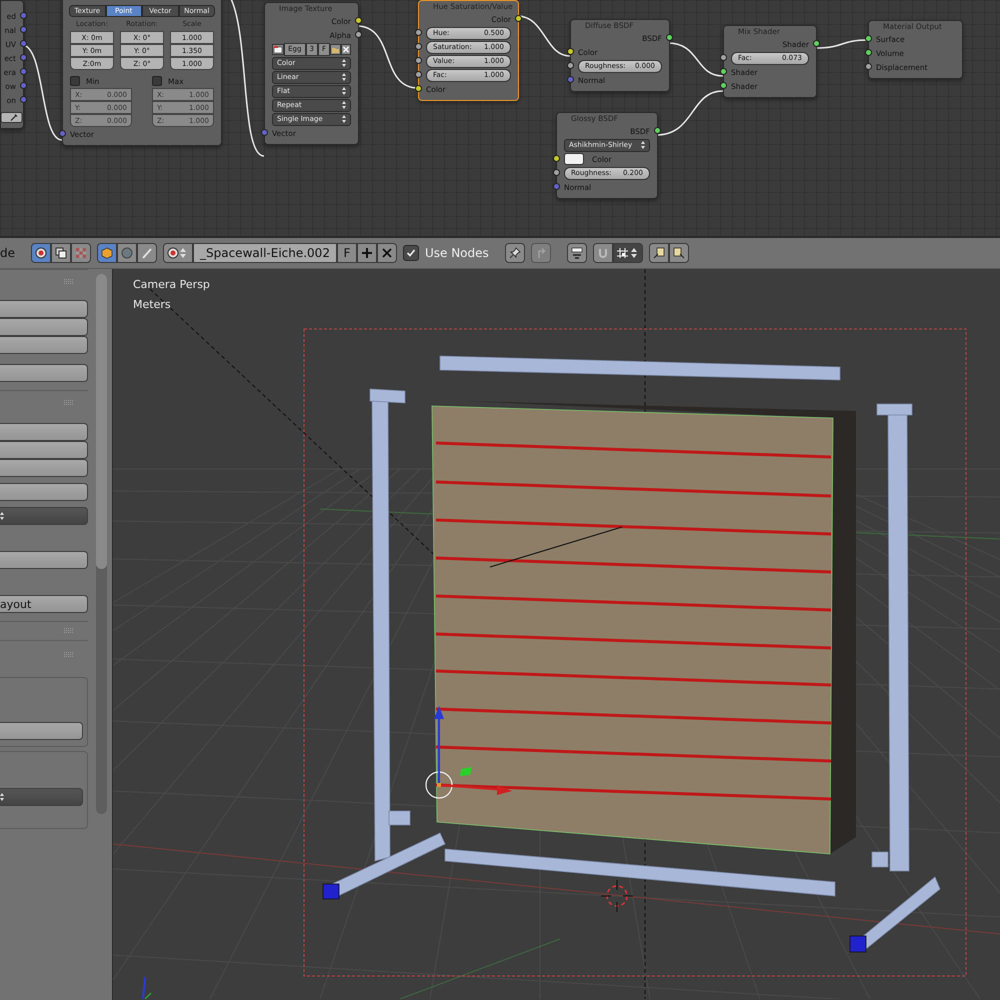  Describe the element at coordinates (468, 752) in the screenshot. I see `transform-gizmo-icon` at that location.